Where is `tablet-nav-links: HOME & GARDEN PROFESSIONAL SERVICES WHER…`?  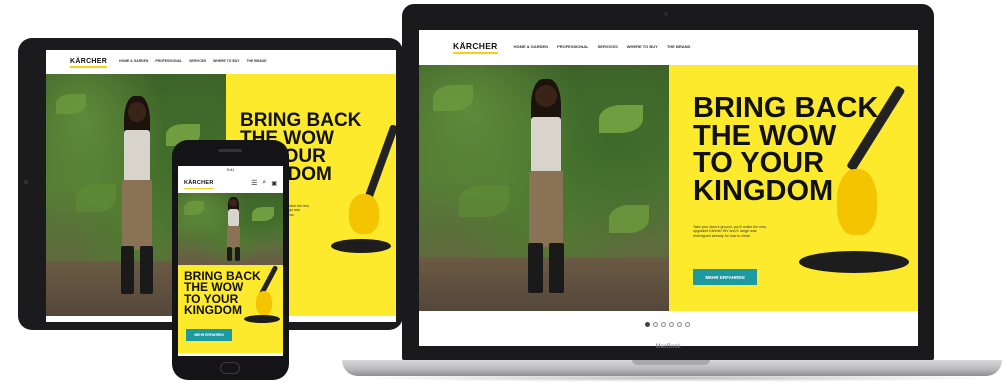
tablet-nav-links: HOME & GARDEN PROFESSIONAL SERVICES WHER… is located at coordinates (192, 61).